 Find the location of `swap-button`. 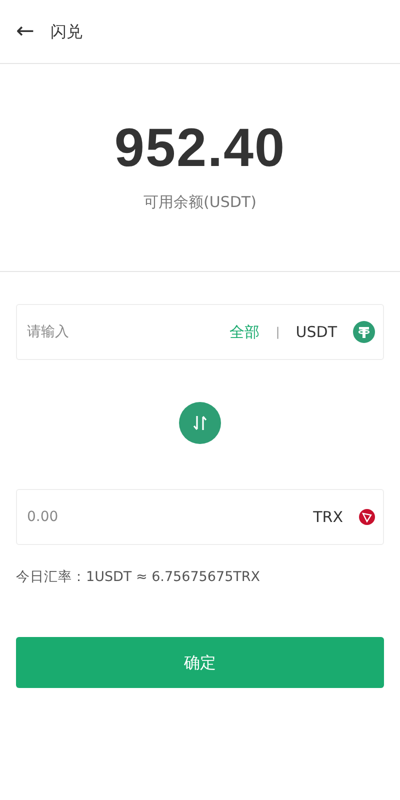

swap-button is located at coordinates (200, 423).